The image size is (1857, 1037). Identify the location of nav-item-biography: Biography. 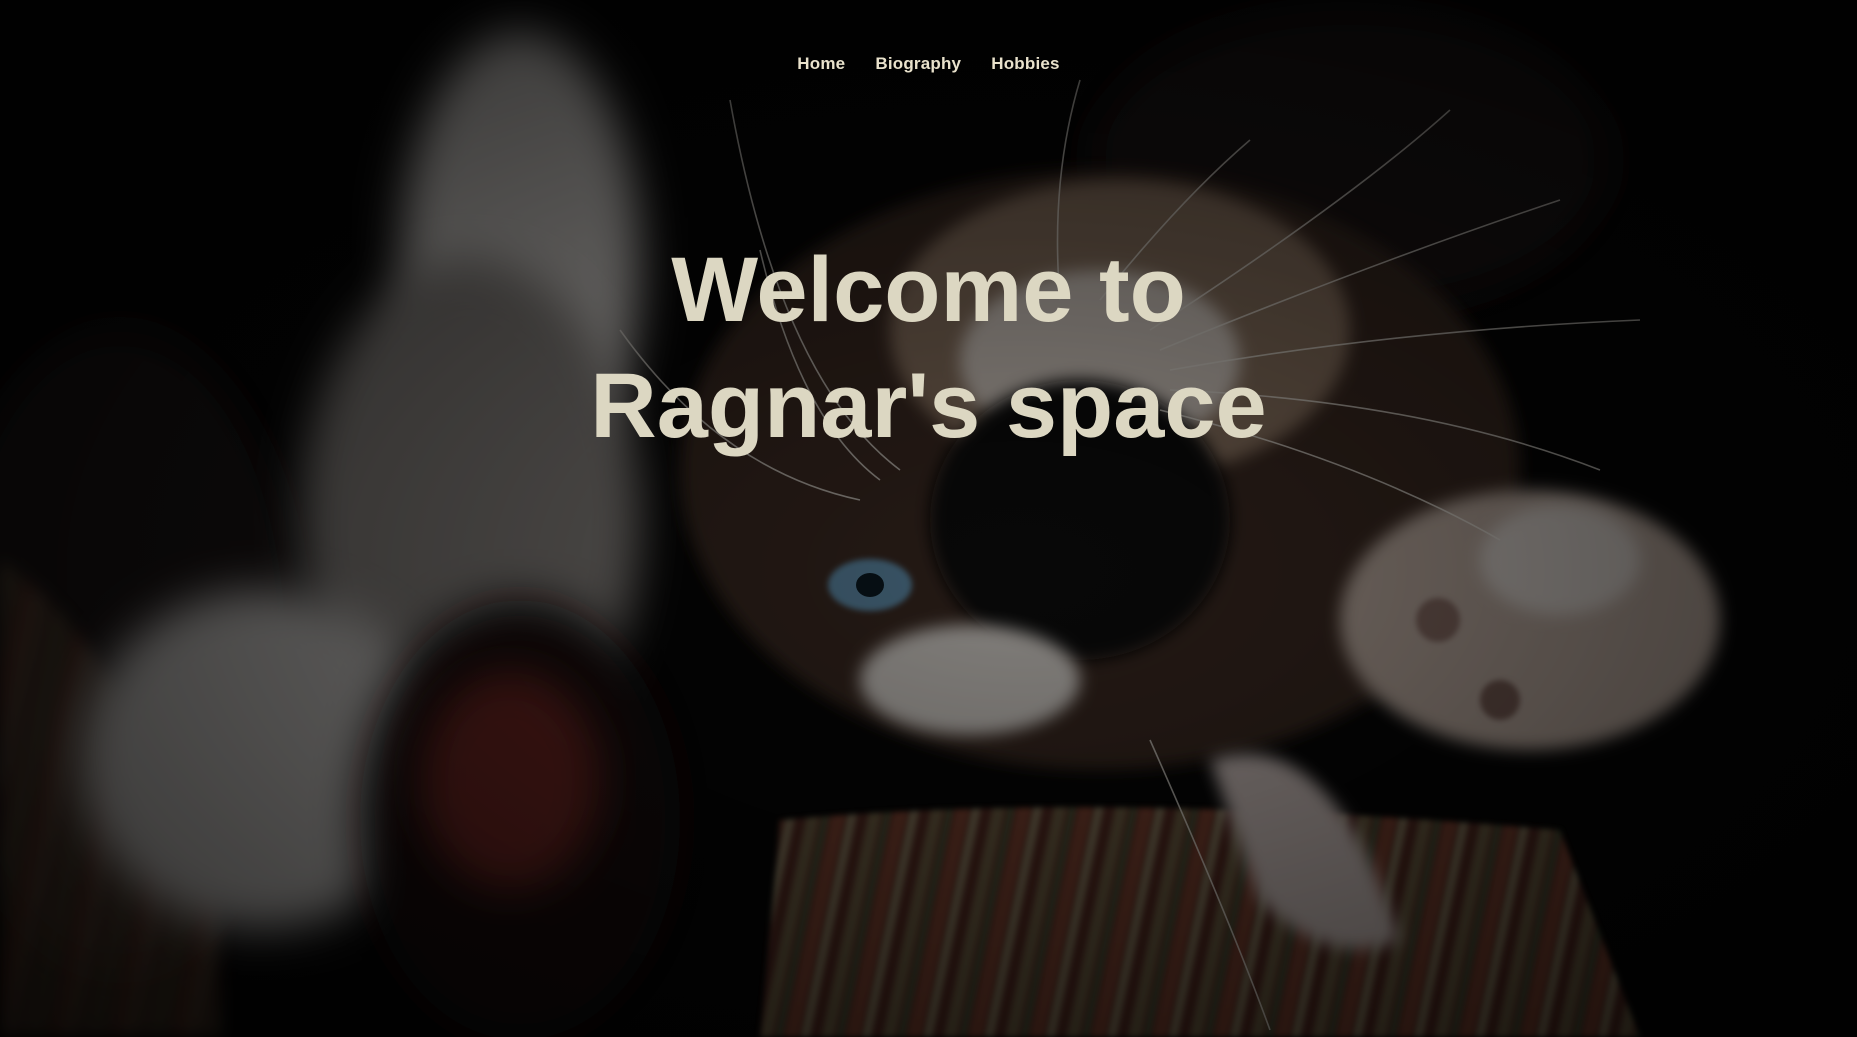
(918, 64).